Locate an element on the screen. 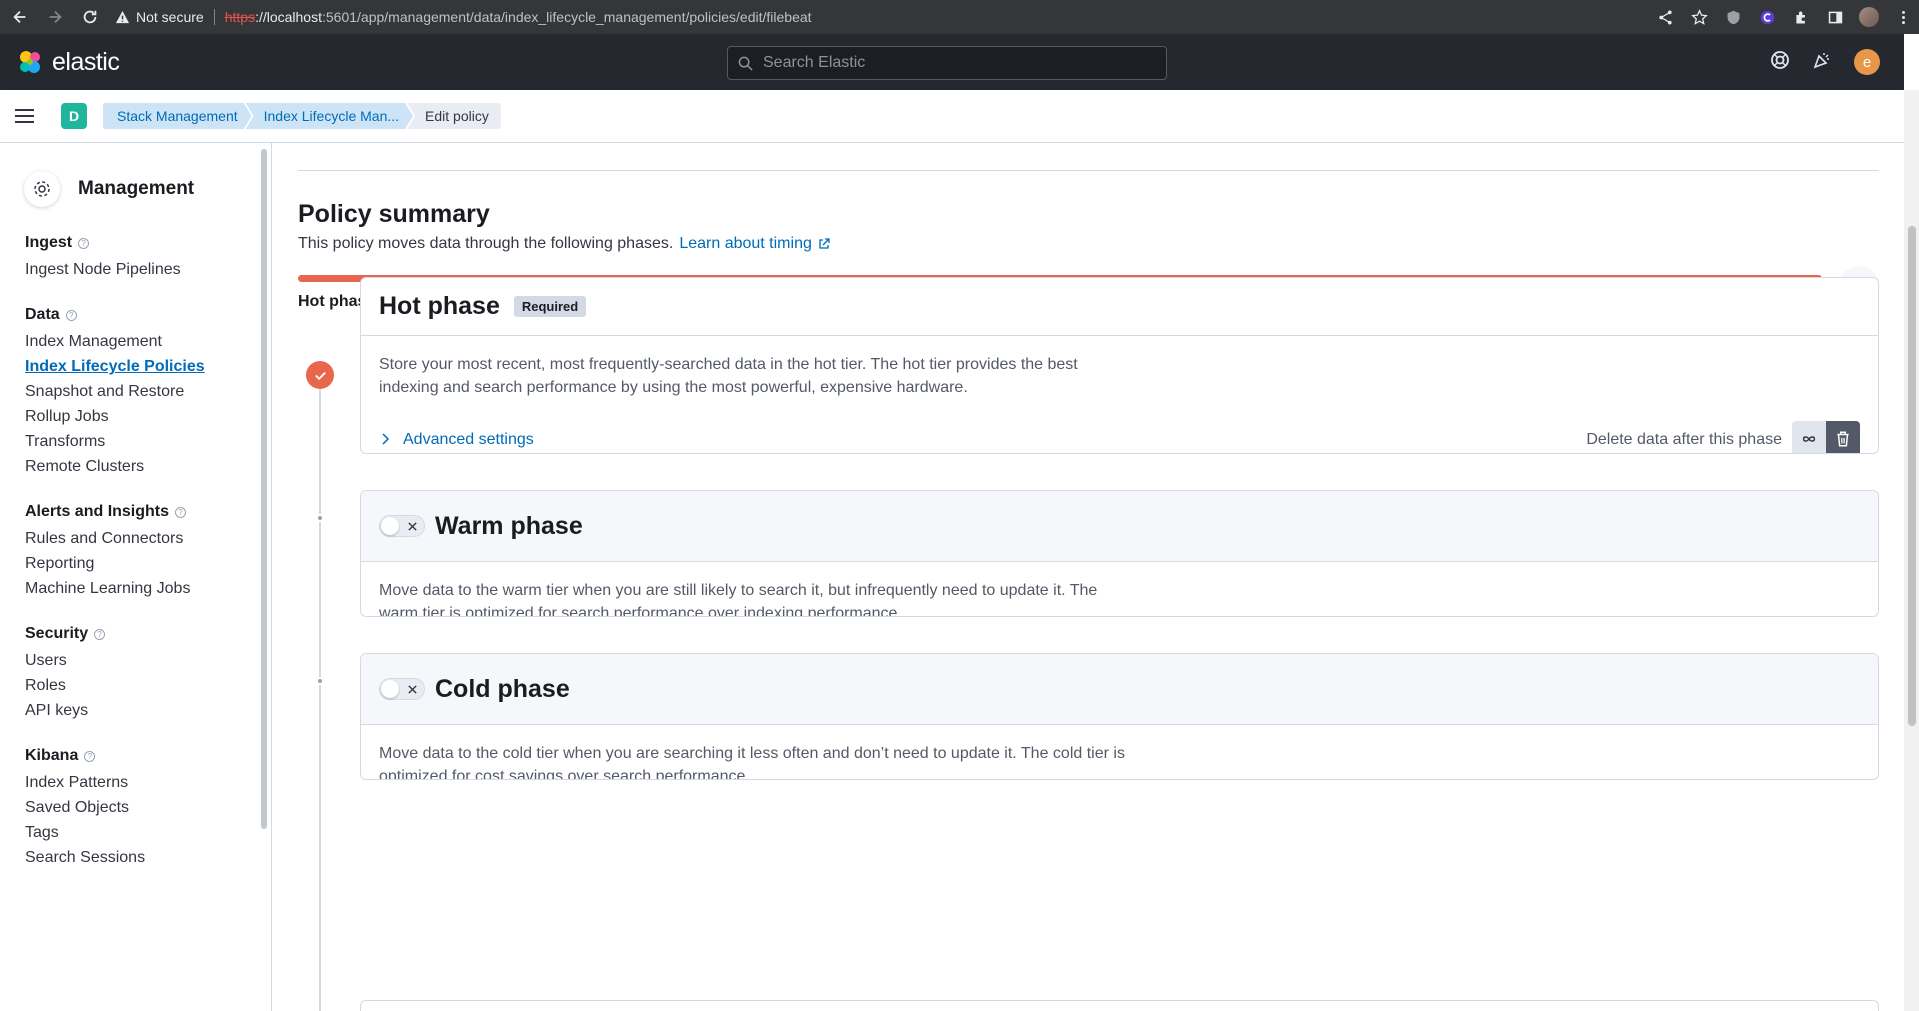 The width and height of the screenshot is (1919, 1011). page-title: Policy summary is located at coordinates (394, 214).